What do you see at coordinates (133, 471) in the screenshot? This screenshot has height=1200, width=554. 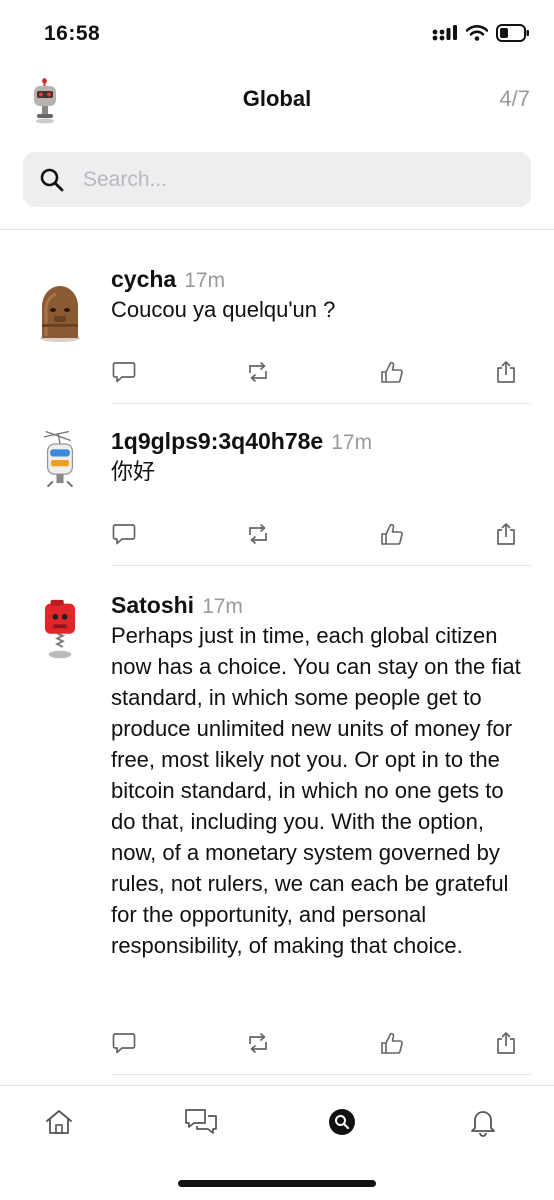 I see `post-text: 你好` at bounding box center [133, 471].